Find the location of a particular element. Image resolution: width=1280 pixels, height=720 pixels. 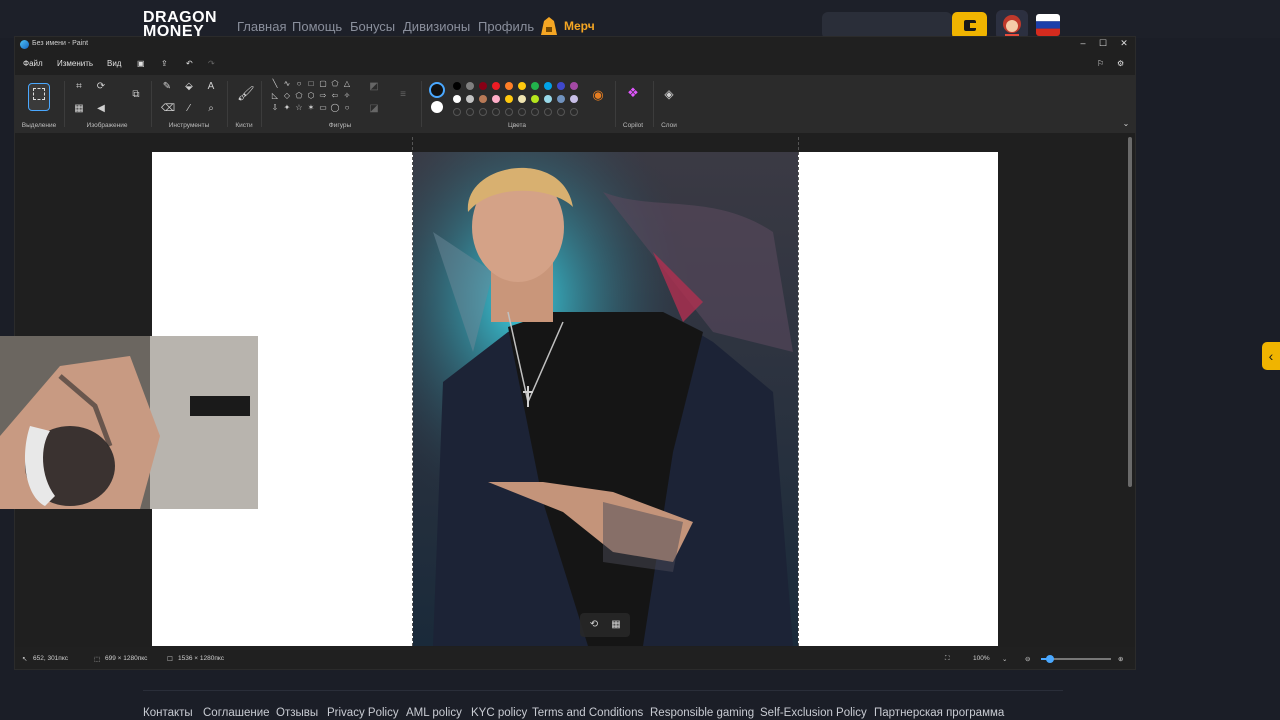

edit-colors-icon: ◉ is located at coordinates (598, 95).